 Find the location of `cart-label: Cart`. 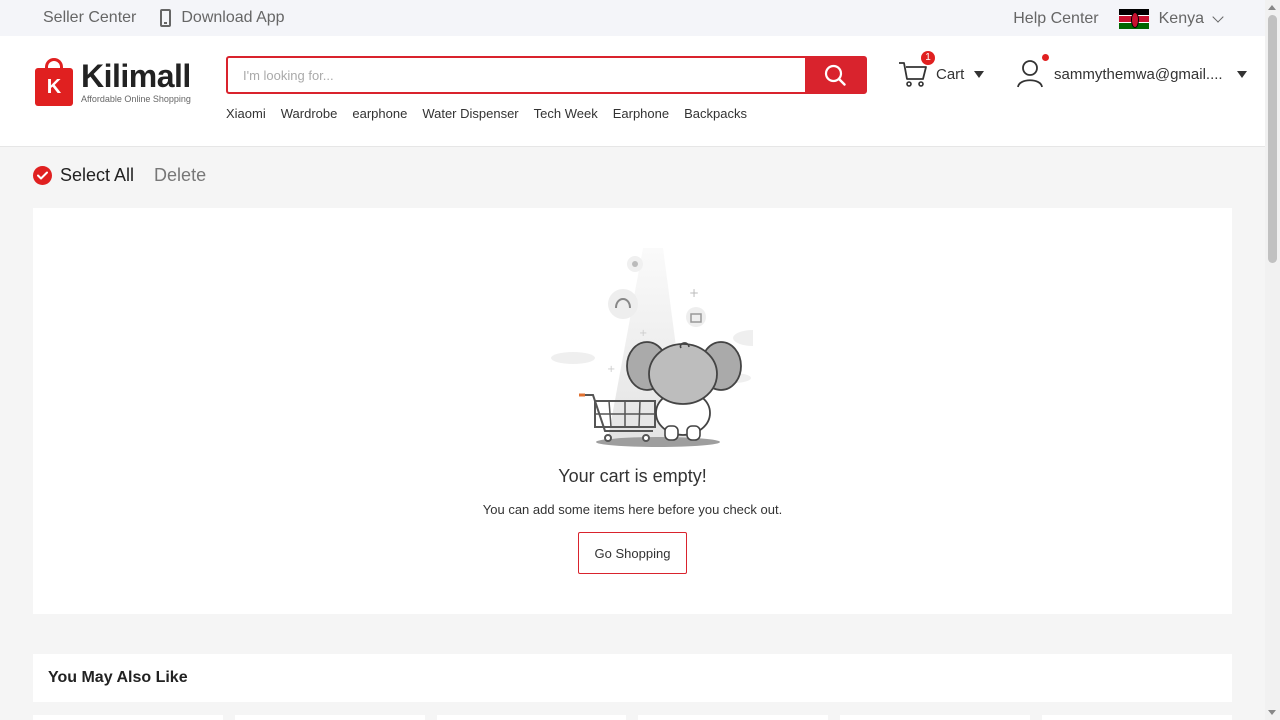

cart-label: Cart is located at coordinates (950, 74).